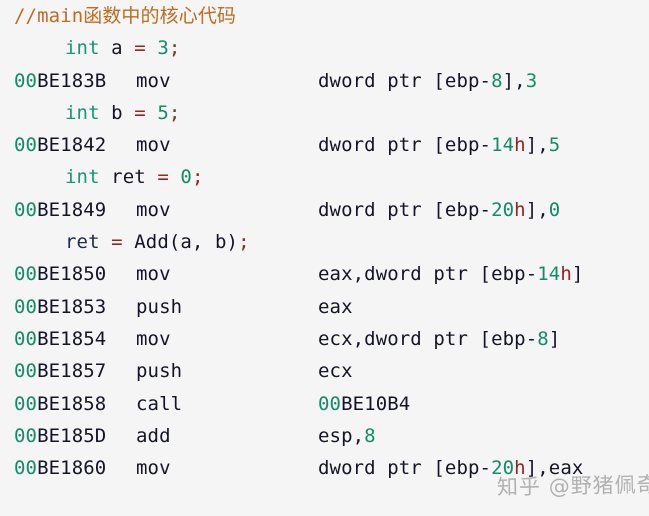  I want to click on instruction-address: 00BE1860, so click(75, 468).